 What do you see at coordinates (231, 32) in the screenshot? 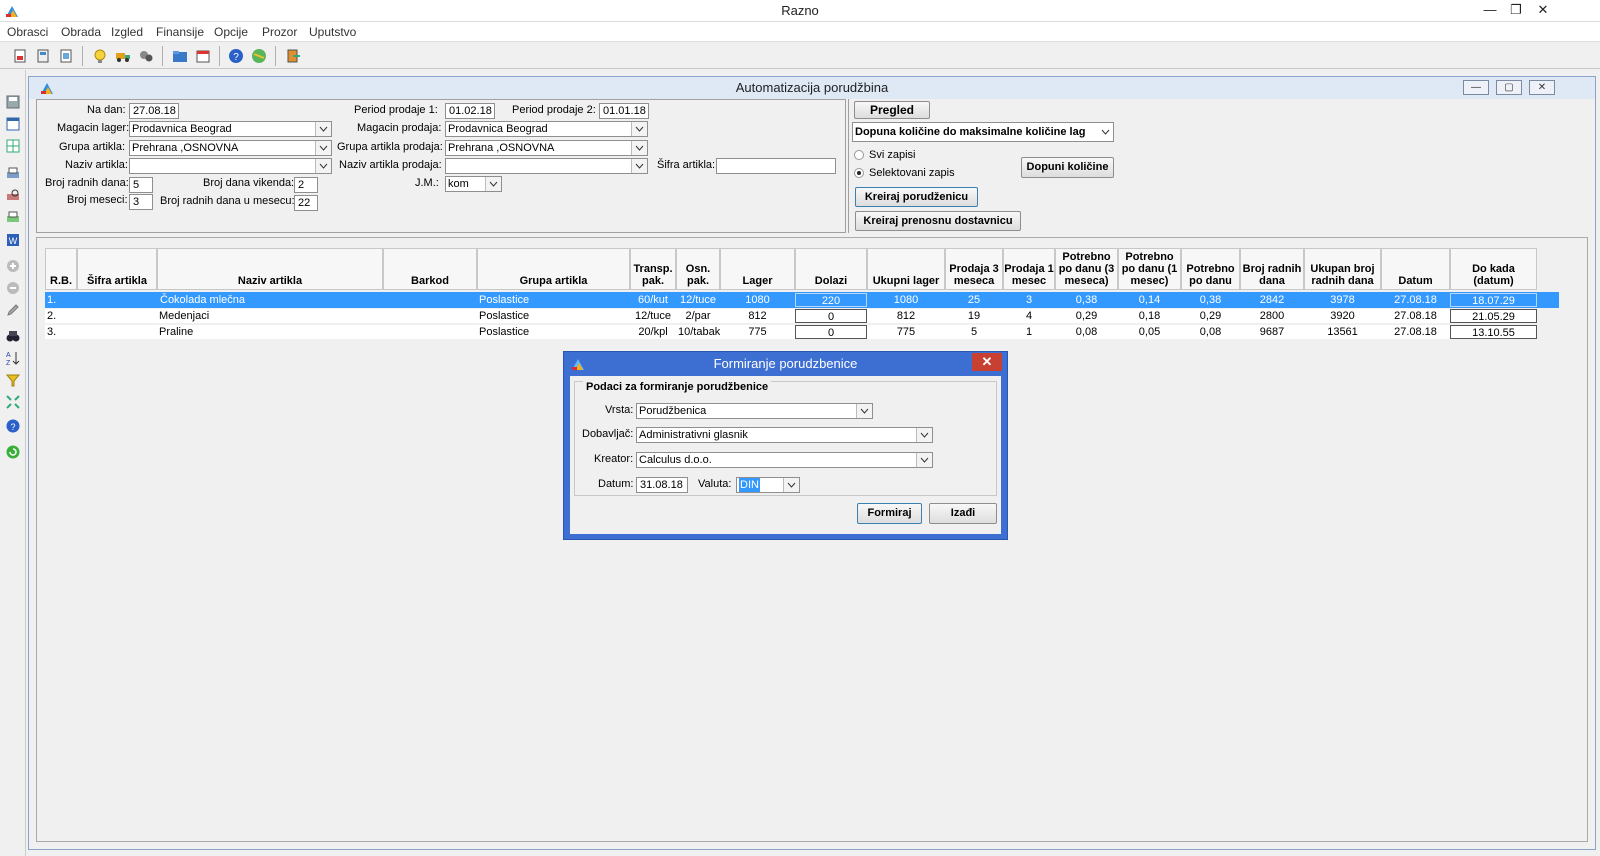
I see `menu-opcije: Opcije` at bounding box center [231, 32].